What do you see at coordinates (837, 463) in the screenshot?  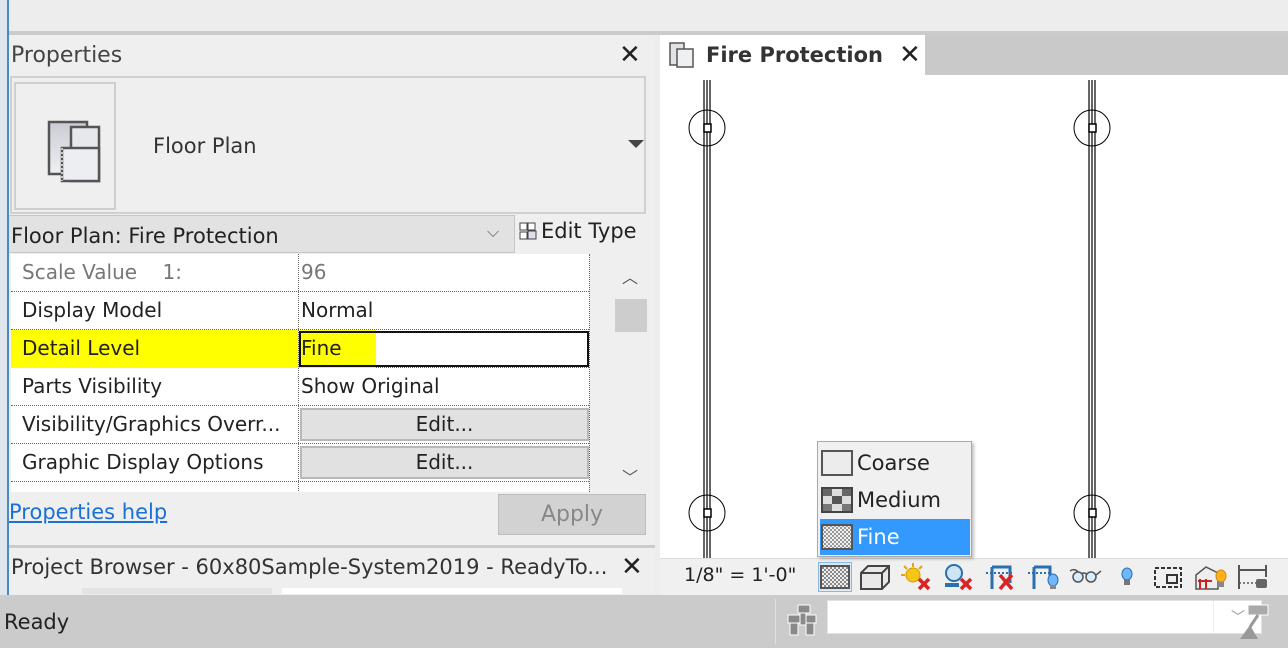 I see `coarse-icon` at bounding box center [837, 463].